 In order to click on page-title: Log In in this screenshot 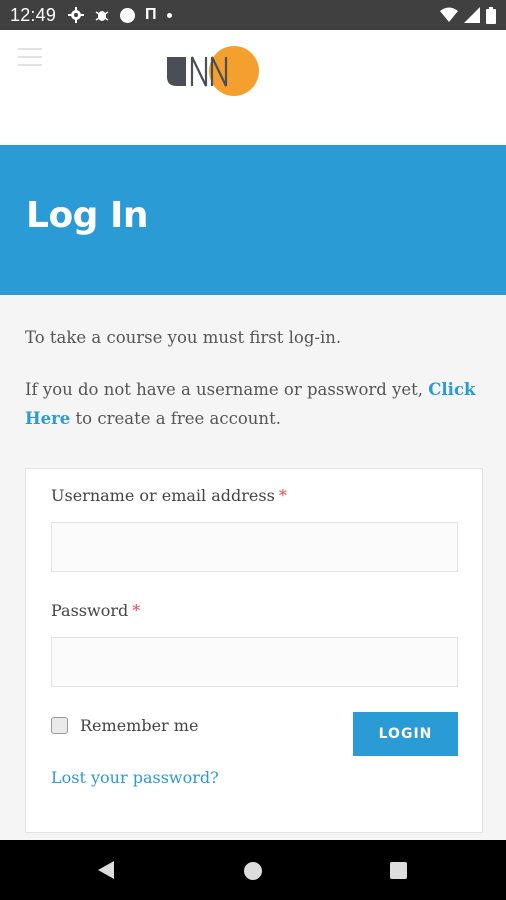, I will do `click(87, 215)`.